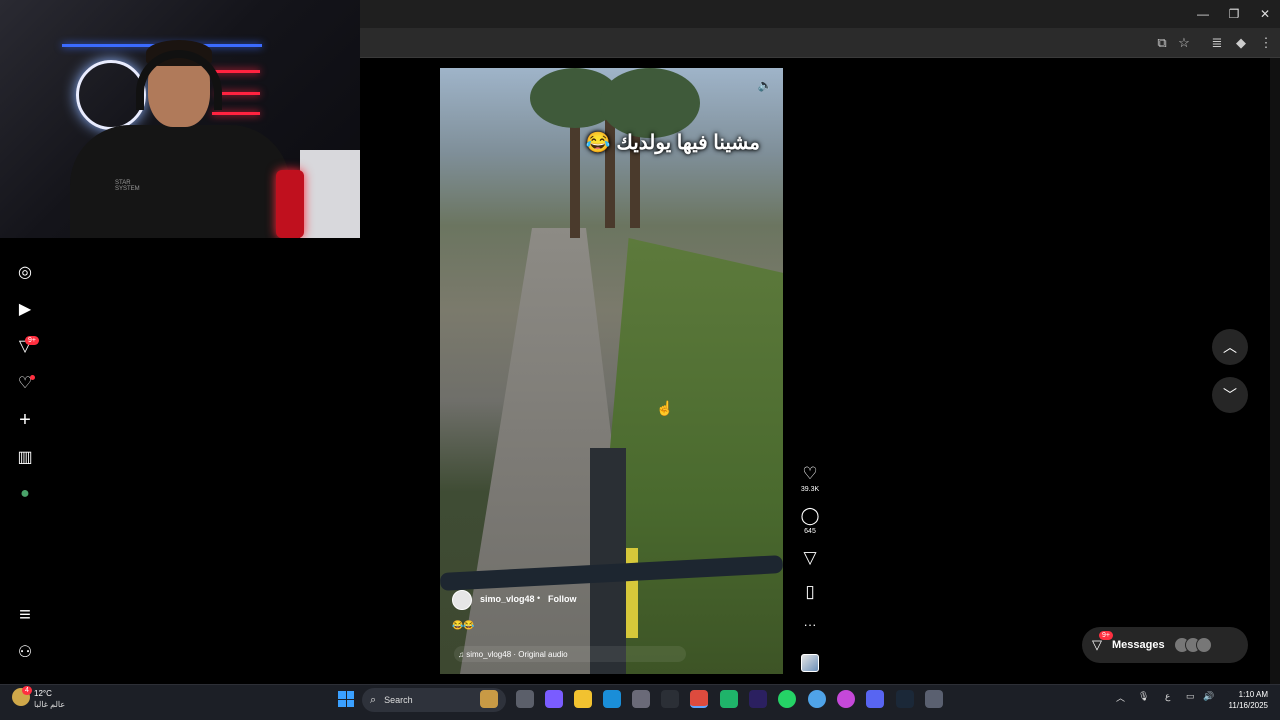 Image resolution: width=1280 pixels, height=720 pixels. I want to click on microphone-icon: 🎙, so click(1143, 696).